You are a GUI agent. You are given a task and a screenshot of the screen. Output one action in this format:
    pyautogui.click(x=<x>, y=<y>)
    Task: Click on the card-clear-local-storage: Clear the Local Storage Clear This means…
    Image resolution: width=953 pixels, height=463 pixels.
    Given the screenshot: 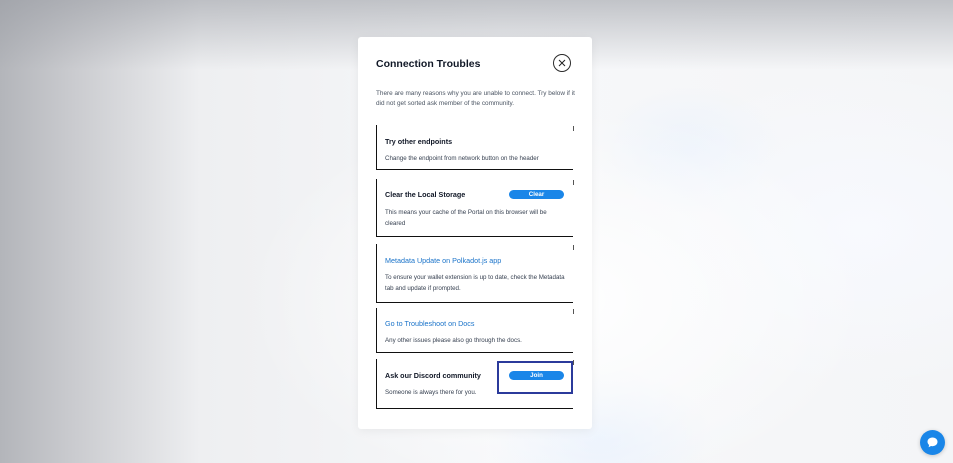 What is the action you would take?
    pyautogui.click(x=475, y=208)
    